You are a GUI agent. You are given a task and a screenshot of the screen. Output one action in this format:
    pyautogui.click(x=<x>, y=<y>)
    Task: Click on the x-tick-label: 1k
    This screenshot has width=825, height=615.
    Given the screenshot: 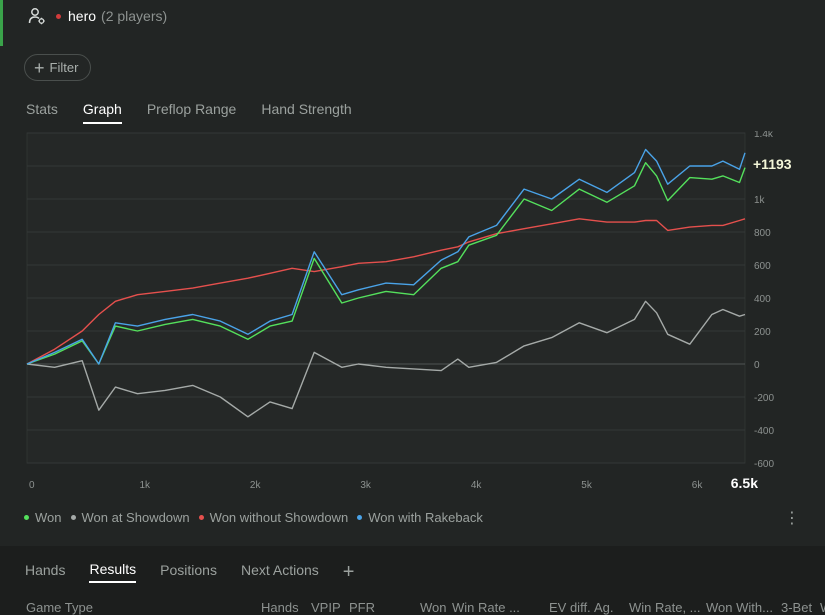 What is the action you would take?
    pyautogui.click(x=145, y=485)
    